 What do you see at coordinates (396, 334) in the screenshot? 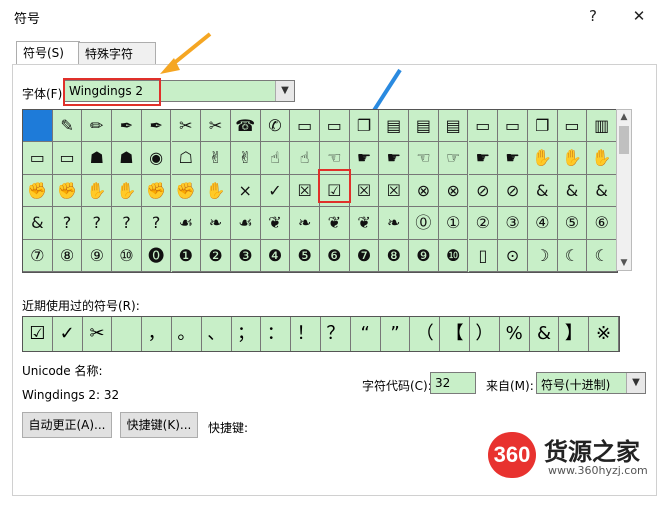
I see `recent-symbol: ”` at bounding box center [396, 334].